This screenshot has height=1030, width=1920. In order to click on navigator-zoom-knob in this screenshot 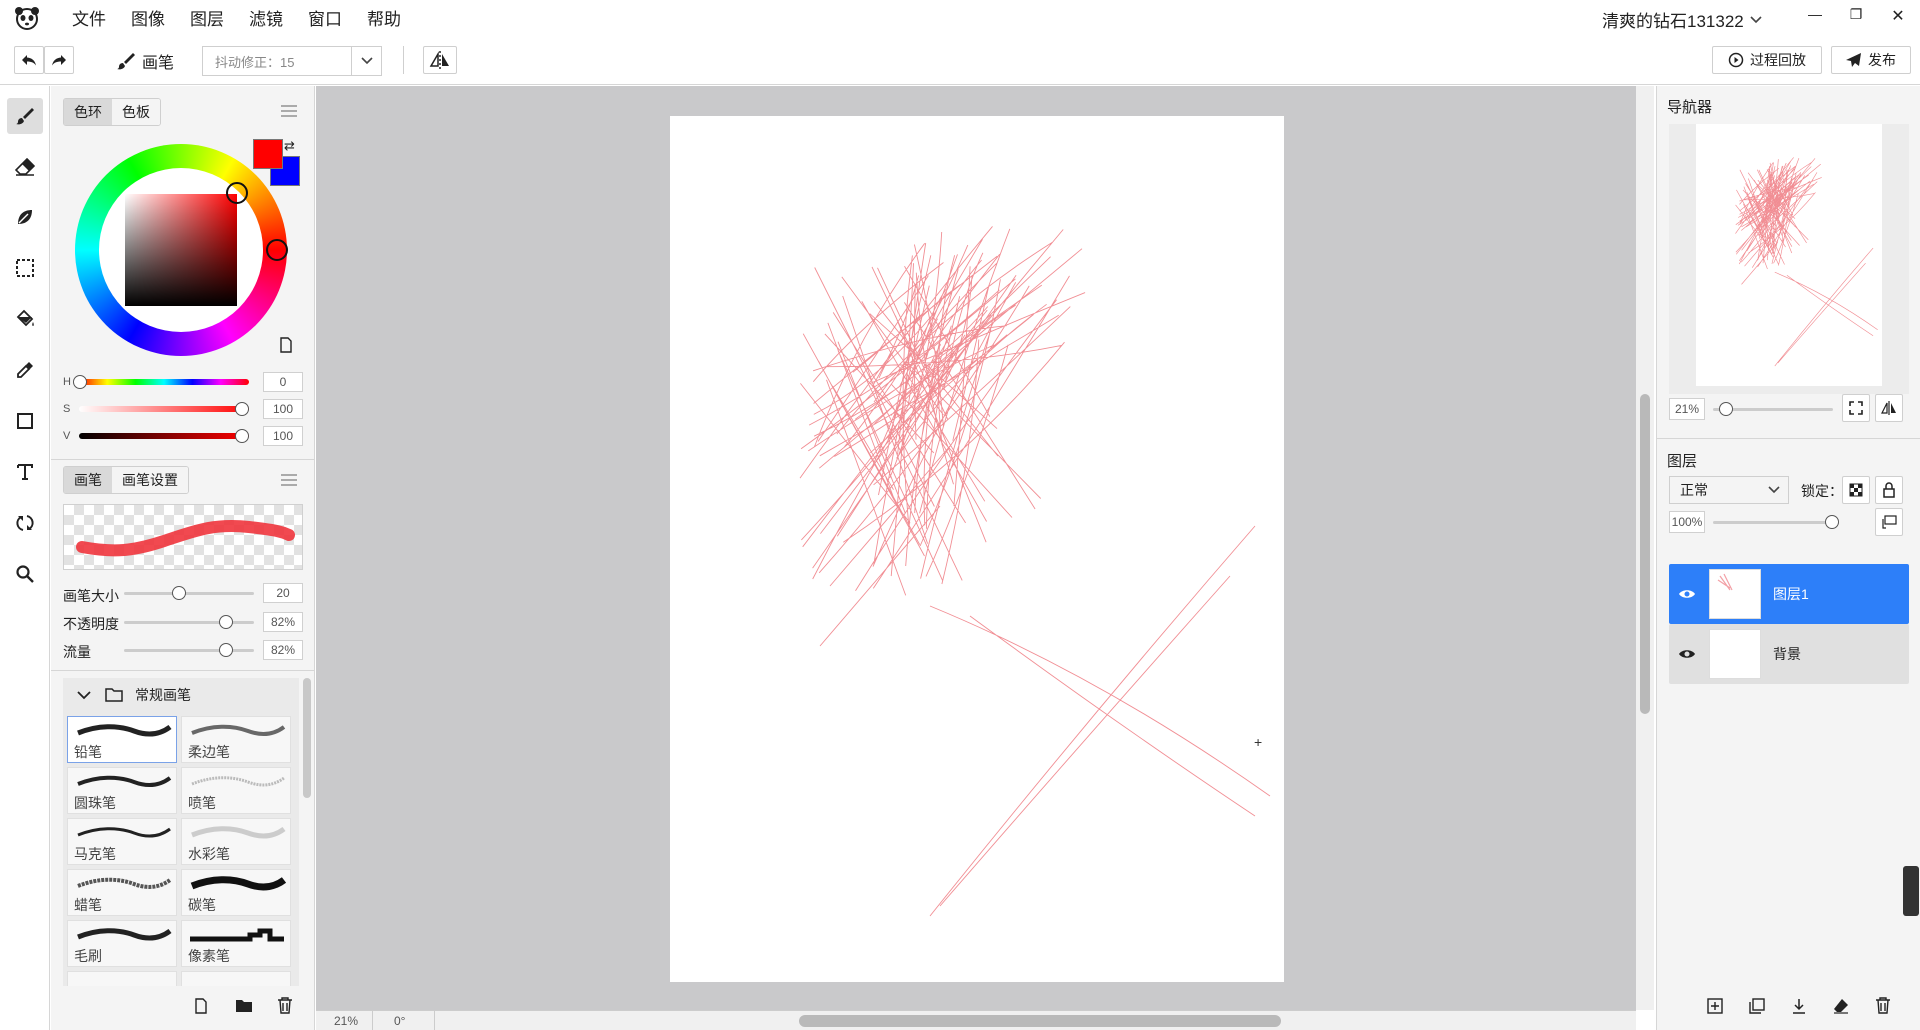, I will do `click(1726, 409)`.